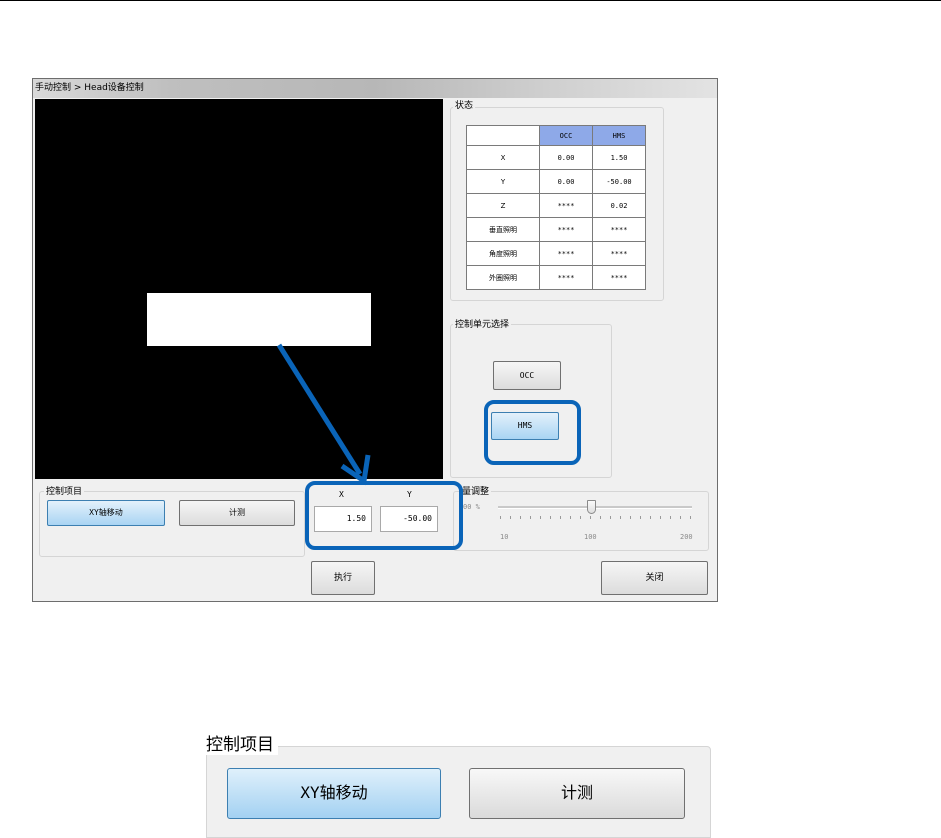 This screenshot has height=838, width=941. I want to click on zoom-control-items-label: 控制项目, so click(242, 742).